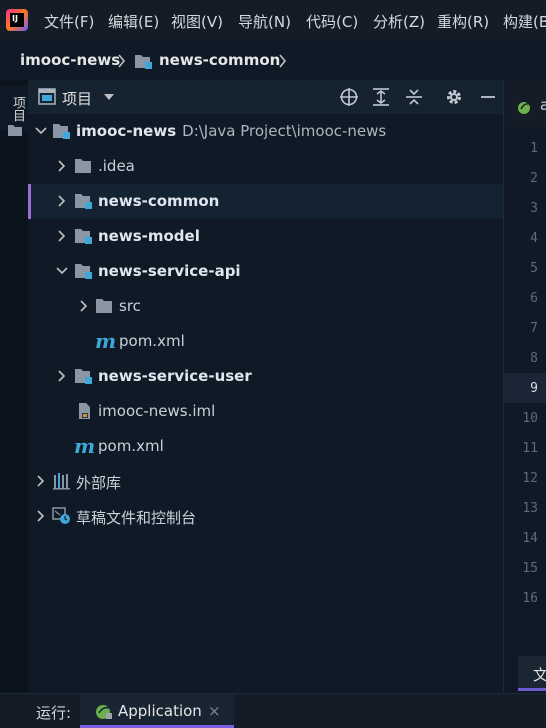  I want to click on project-tab-label: 项目, so click(17, 109).